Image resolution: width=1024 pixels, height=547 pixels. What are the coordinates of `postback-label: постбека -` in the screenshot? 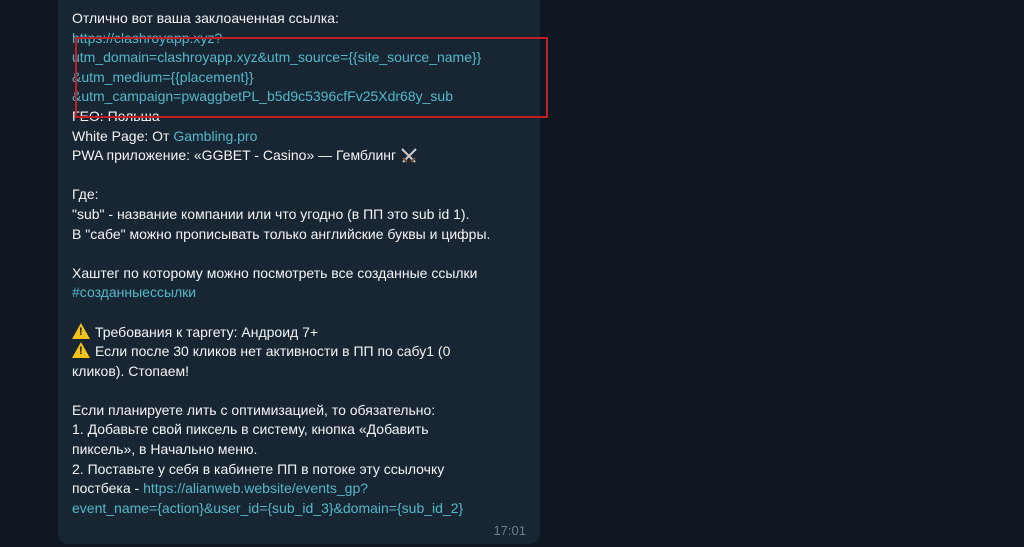 It's located at (108, 488).